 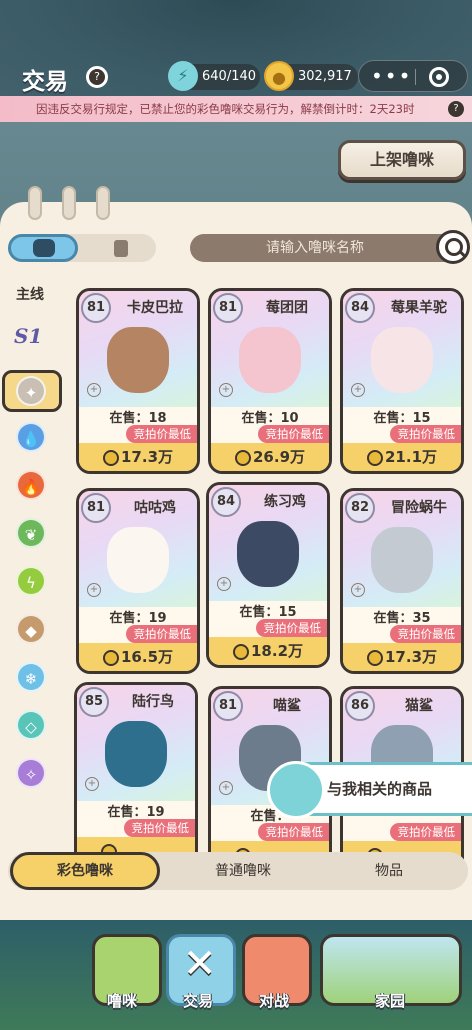 I want to click on coin-value: 302,917, so click(x=325, y=76).